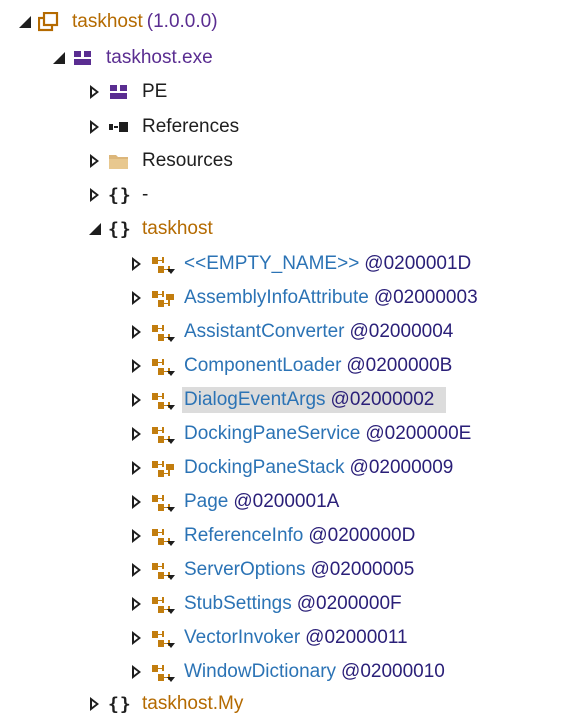 The width and height of the screenshot is (563, 720). Describe the element at coordinates (418, 433) in the screenshot. I see `type-token: @0200000E` at that location.